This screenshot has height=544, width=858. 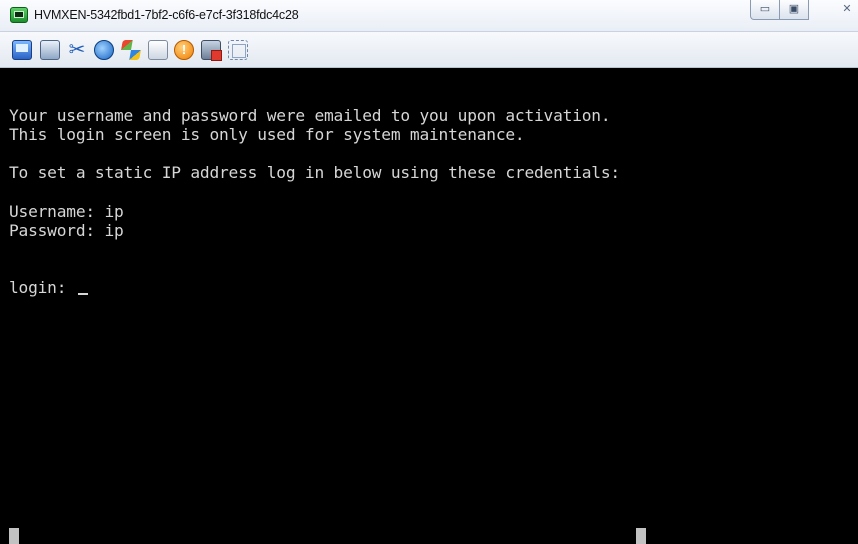 What do you see at coordinates (22, 50) in the screenshot?
I see `console-icon` at bounding box center [22, 50].